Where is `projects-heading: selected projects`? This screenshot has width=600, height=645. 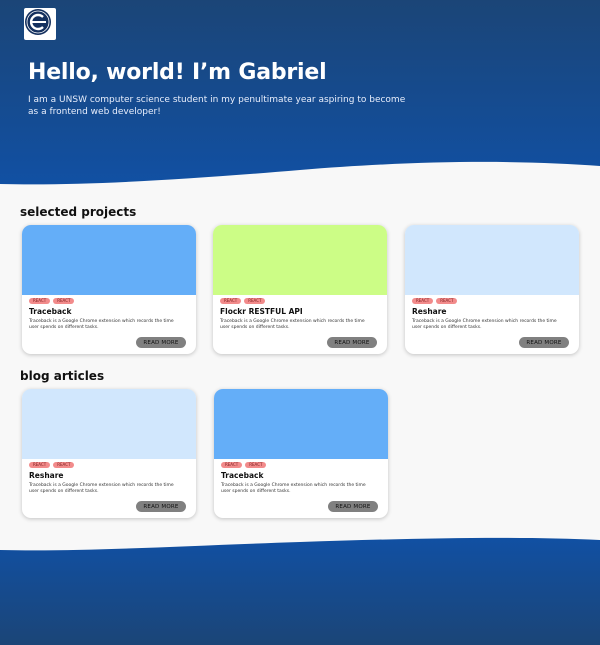 projects-heading: selected projects is located at coordinates (78, 212).